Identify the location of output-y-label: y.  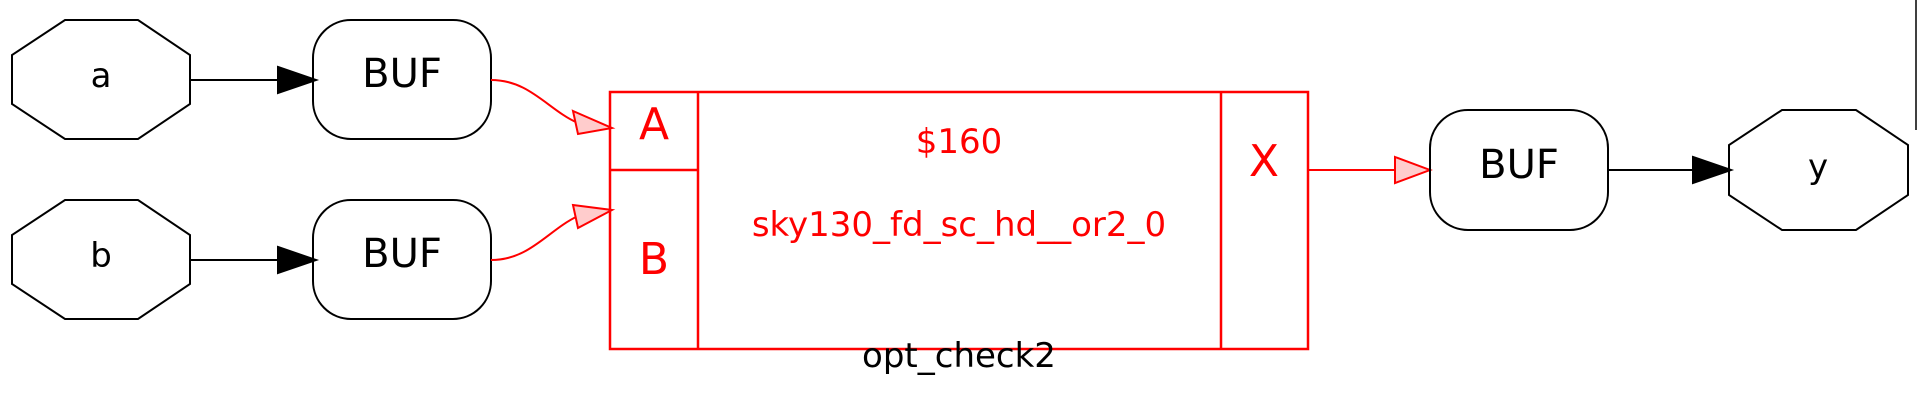
(1818, 167).